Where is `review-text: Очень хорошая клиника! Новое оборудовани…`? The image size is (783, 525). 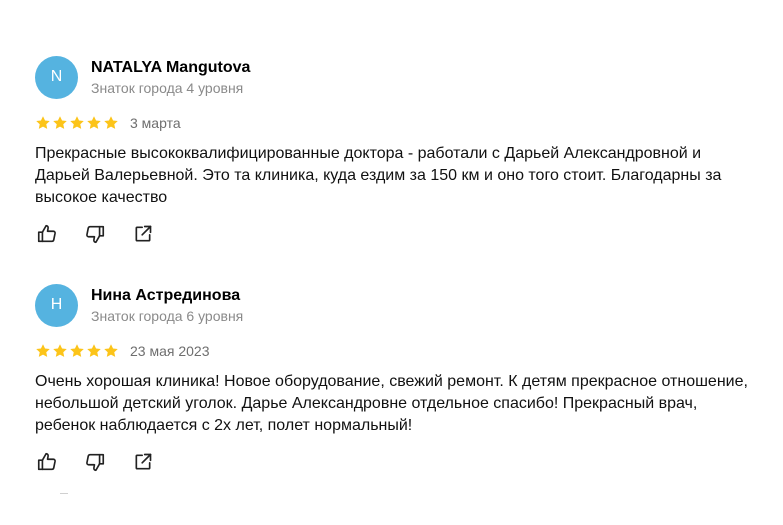
review-text: Очень хорошая клиника! Новое оборудовани… is located at coordinates (391, 403).